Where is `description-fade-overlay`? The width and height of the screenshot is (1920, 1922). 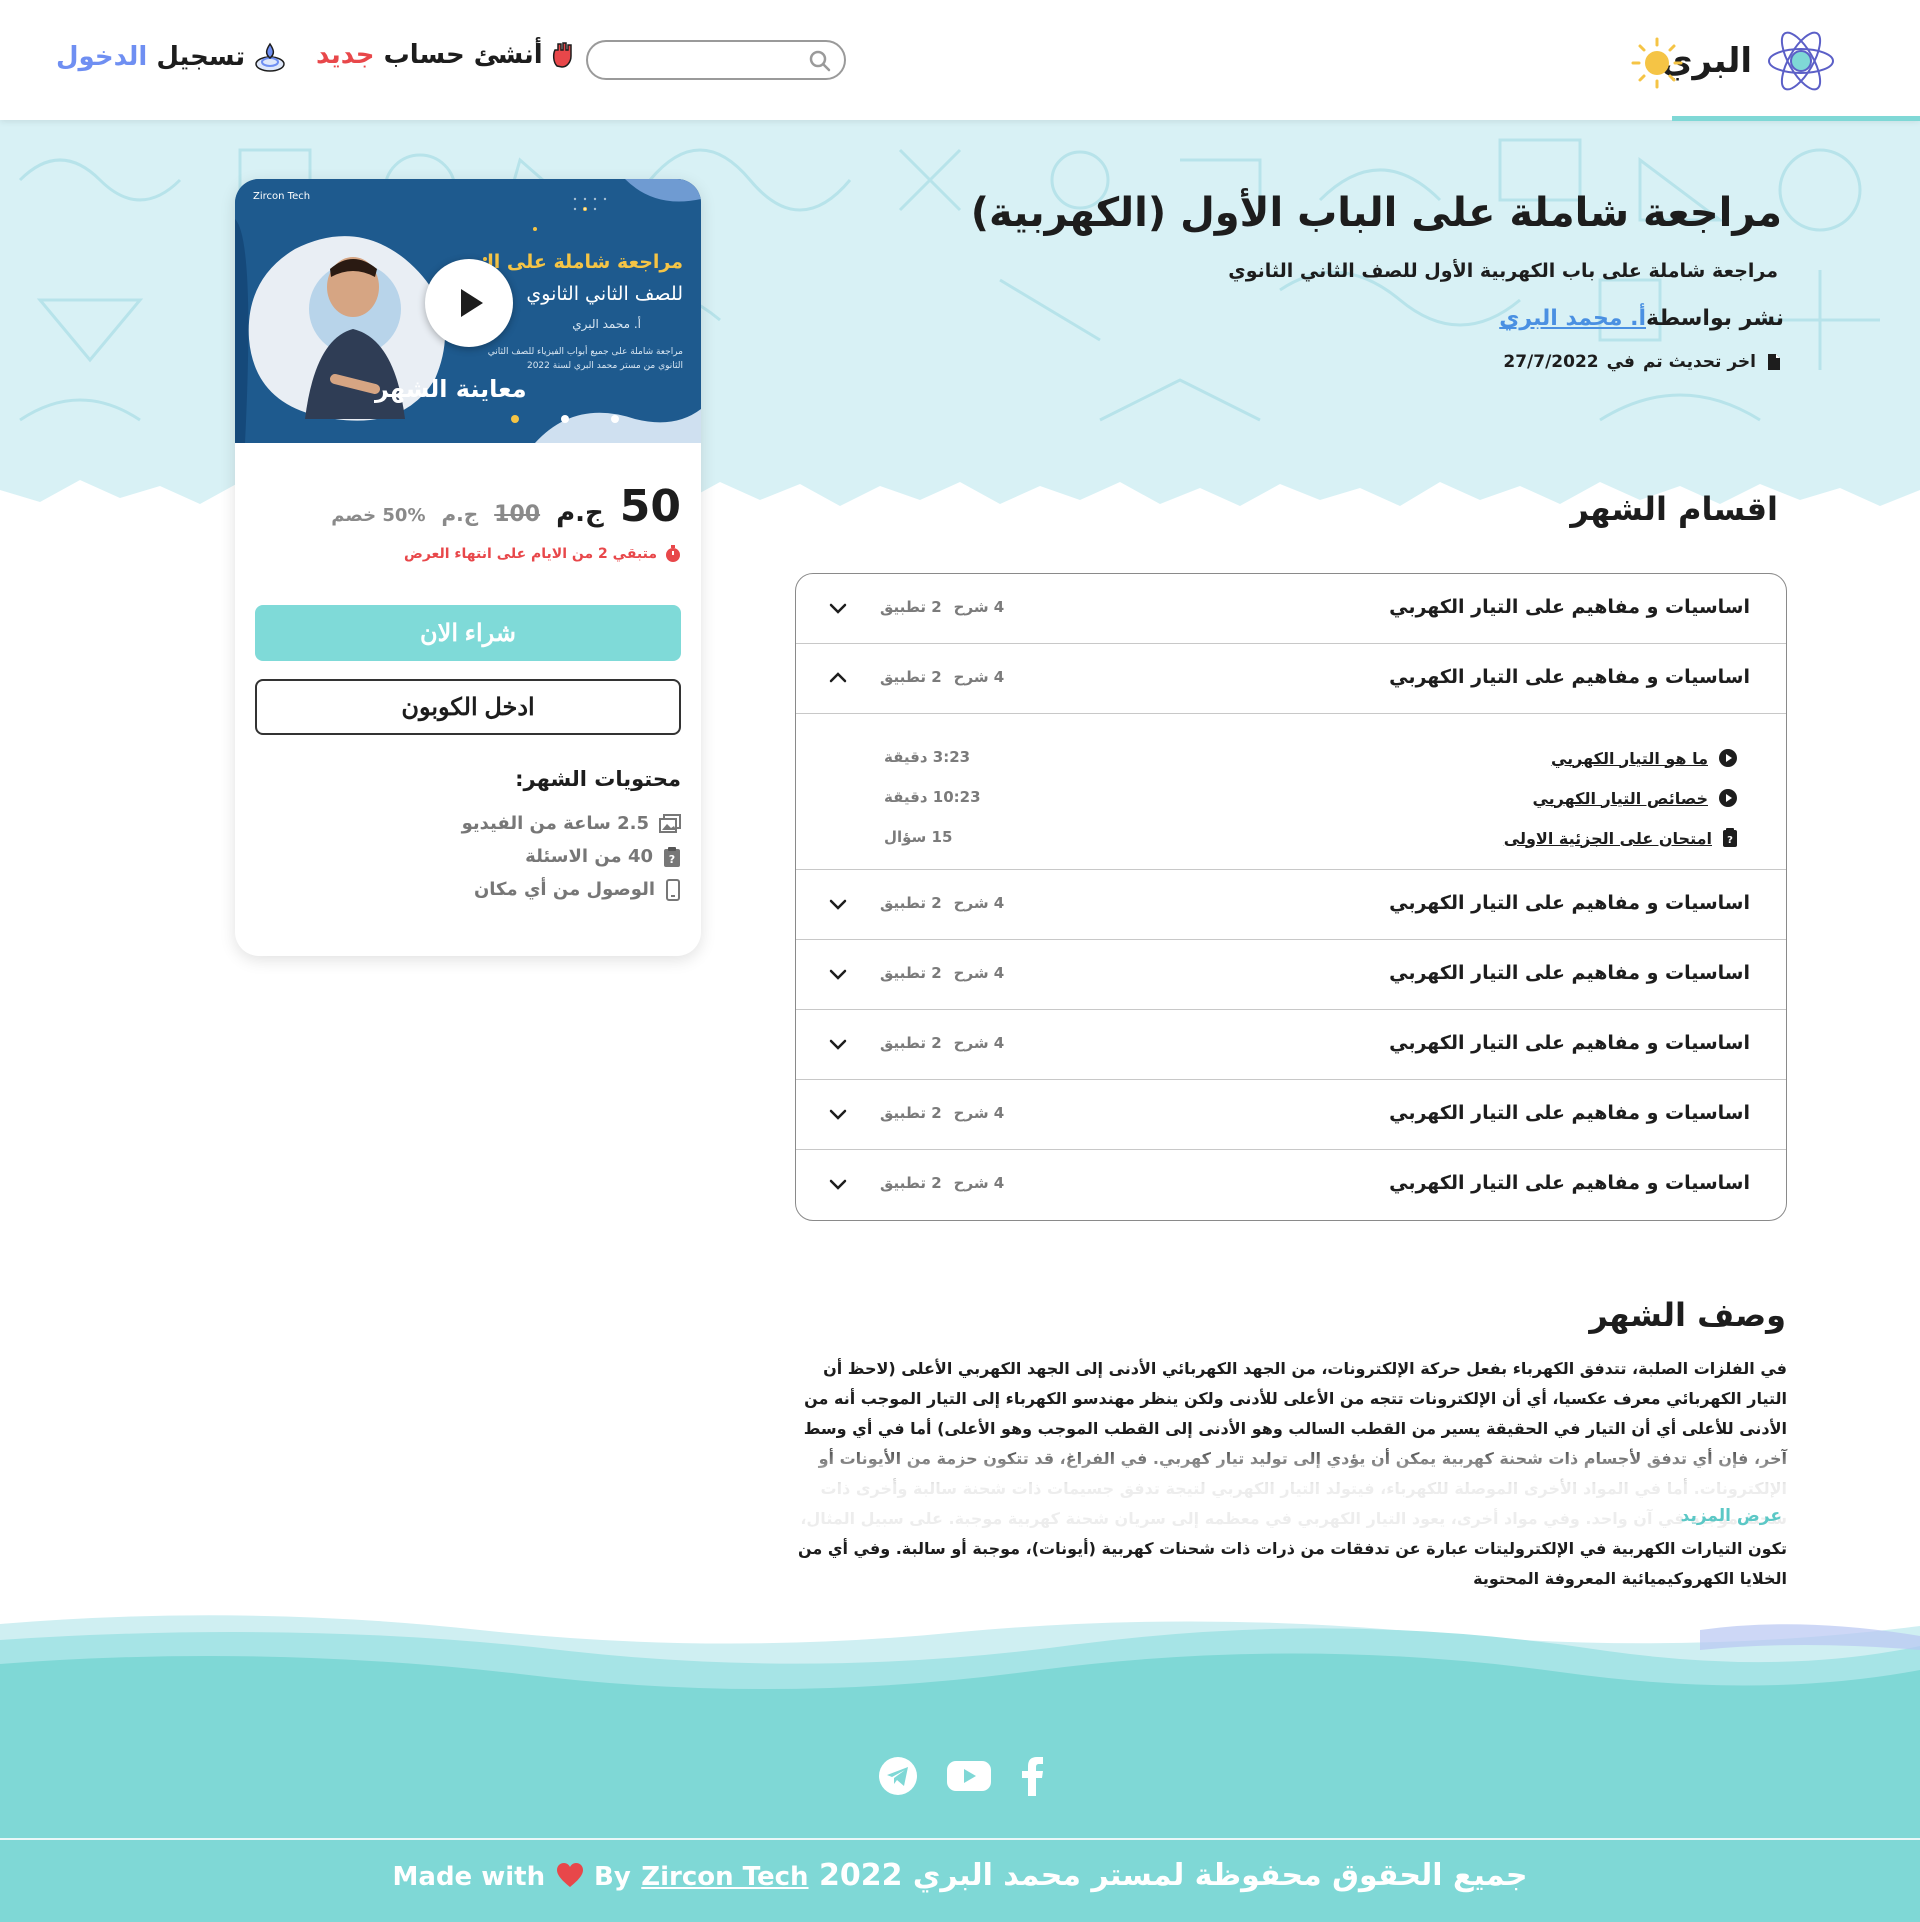 description-fade-overlay is located at coordinates (1289, 1485).